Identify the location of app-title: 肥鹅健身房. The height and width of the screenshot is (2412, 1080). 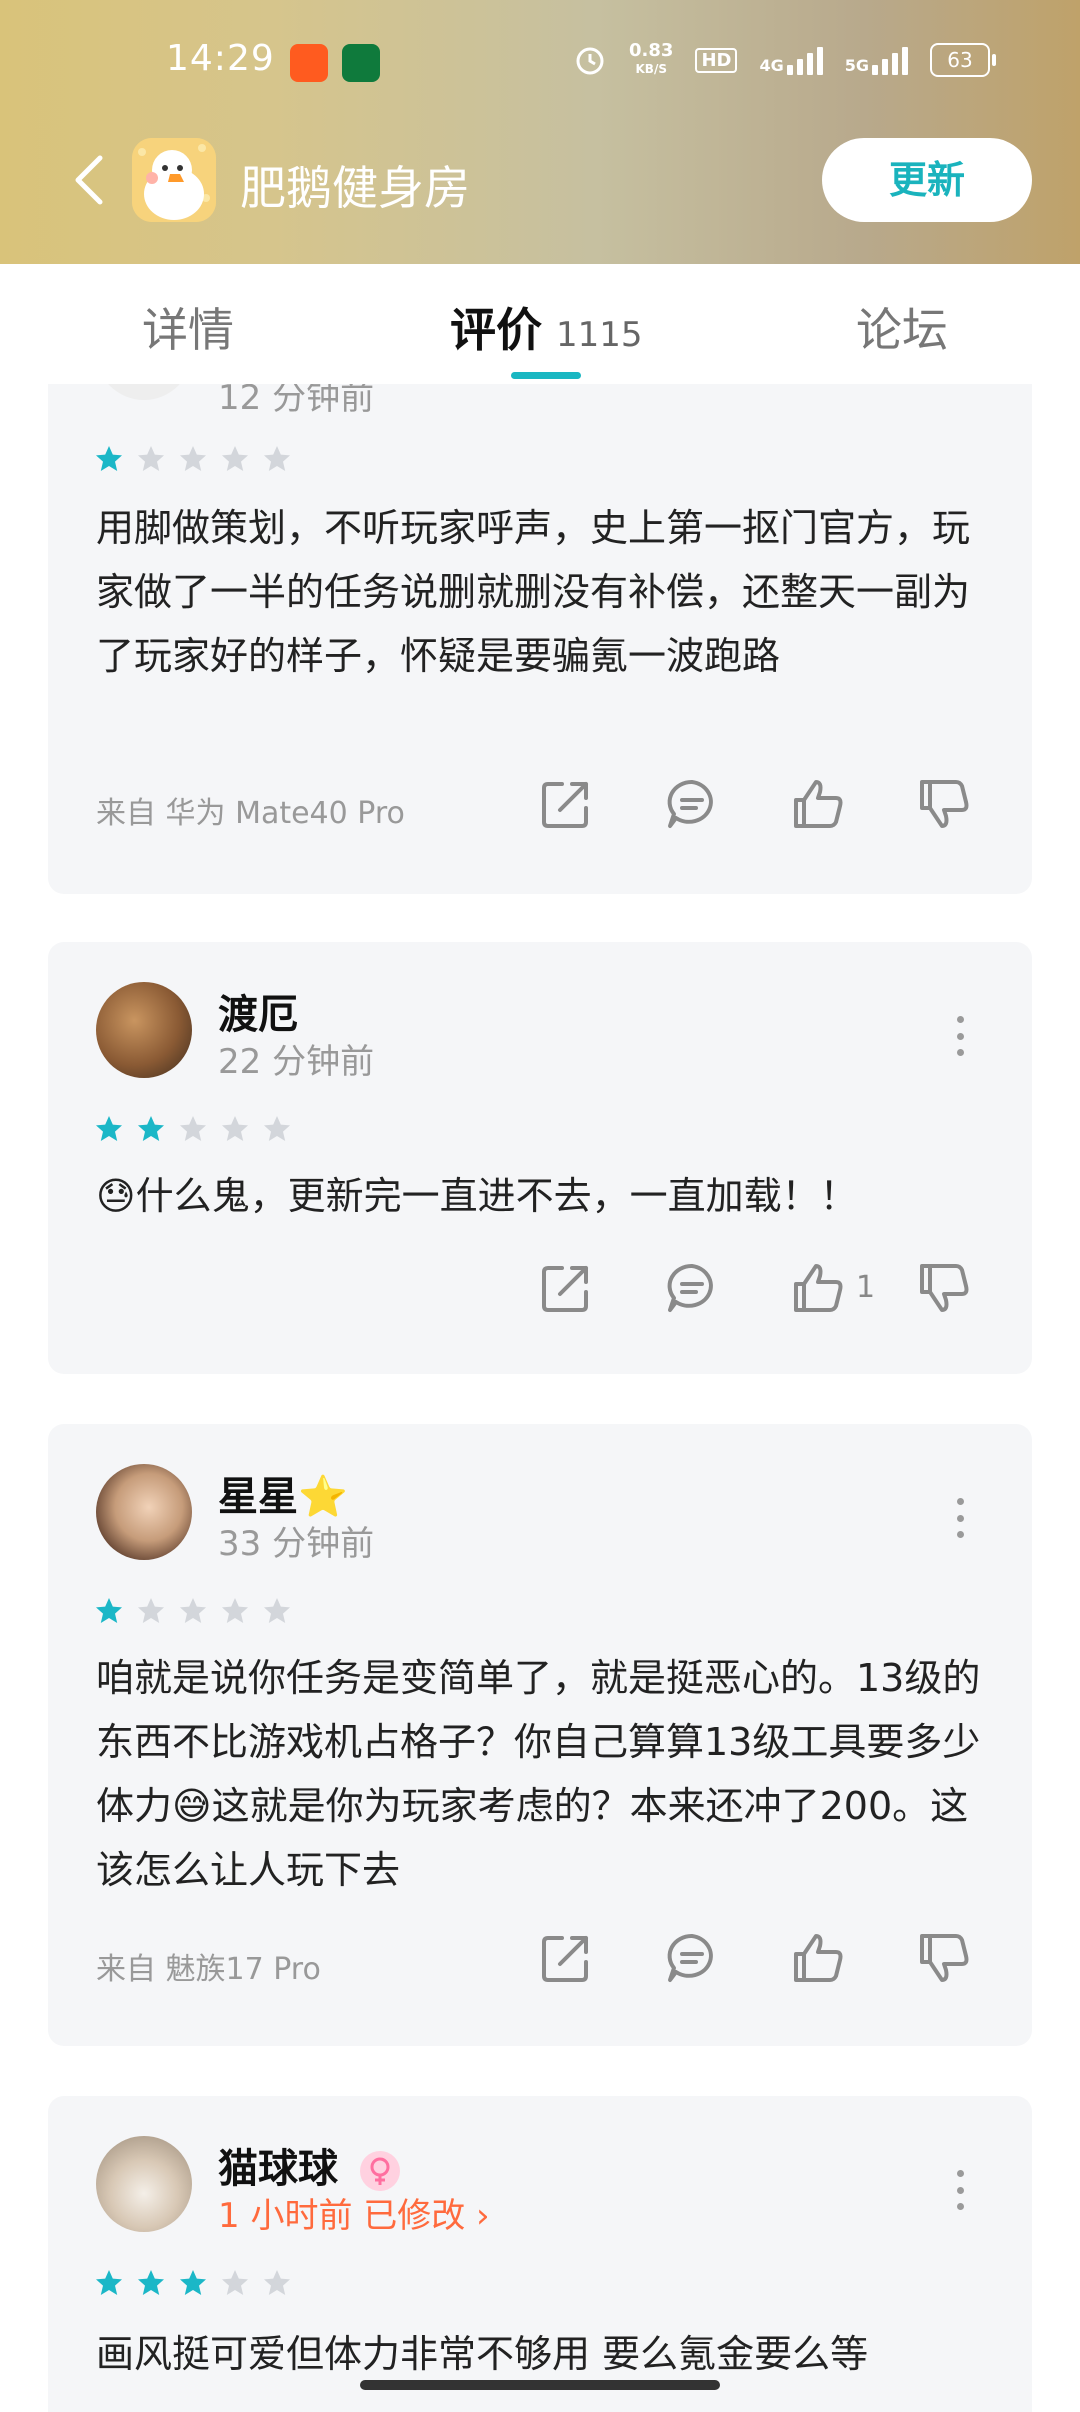
(355, 188).